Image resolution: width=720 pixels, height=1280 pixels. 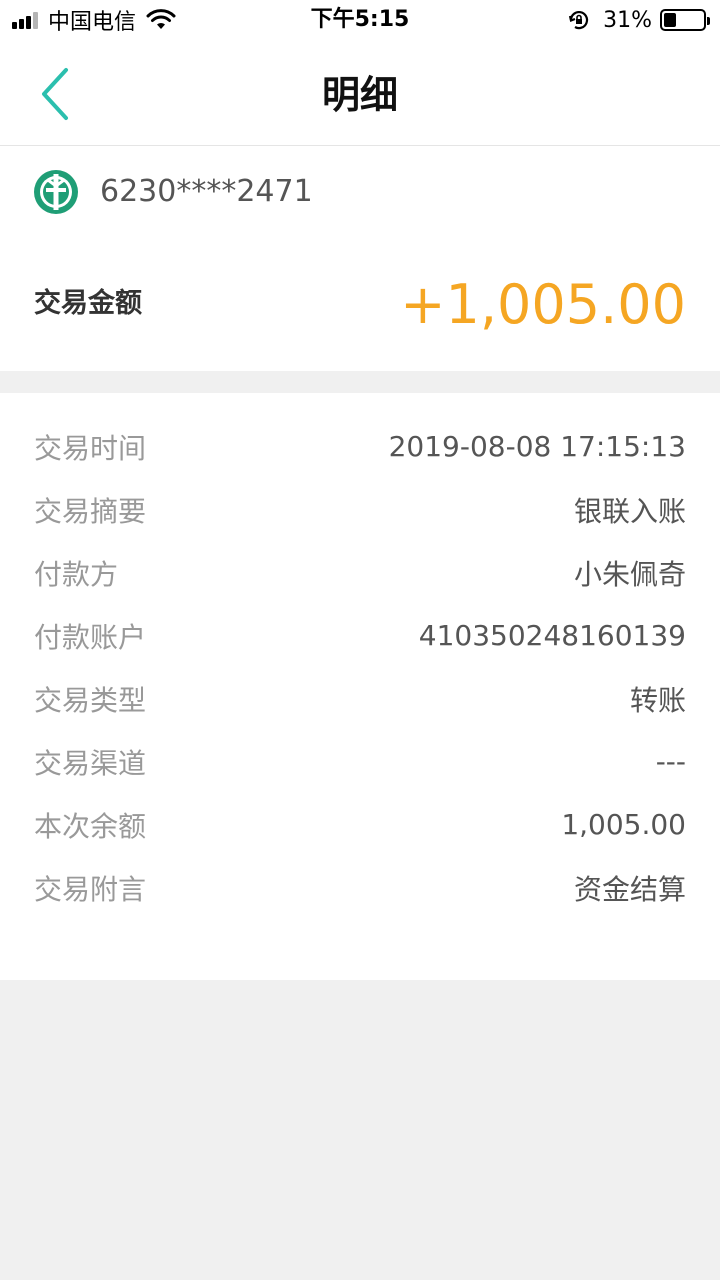 What do you see at coordinates (360, 698) in the screenshot?
I see `detail-row-type: 交易类型 转账` at bounding box center [360, 698].